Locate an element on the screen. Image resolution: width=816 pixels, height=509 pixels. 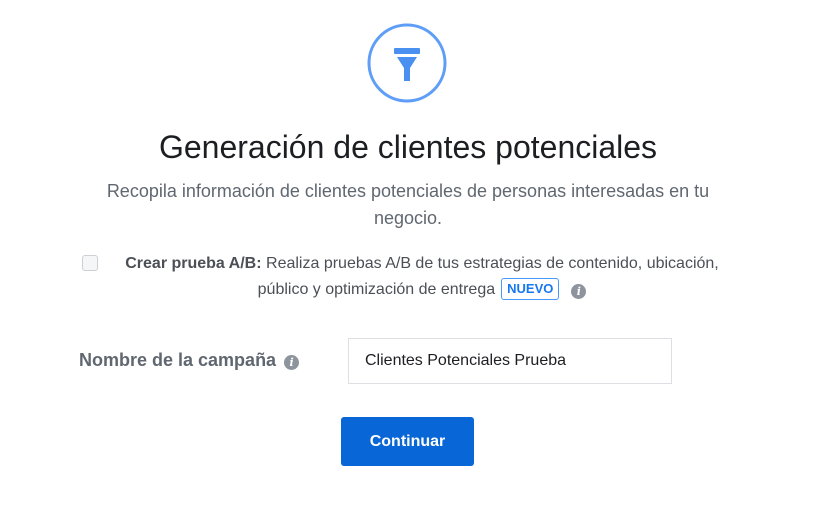
ab-test-label: Crear prueba A/B: is located at coordinates (193, 263).